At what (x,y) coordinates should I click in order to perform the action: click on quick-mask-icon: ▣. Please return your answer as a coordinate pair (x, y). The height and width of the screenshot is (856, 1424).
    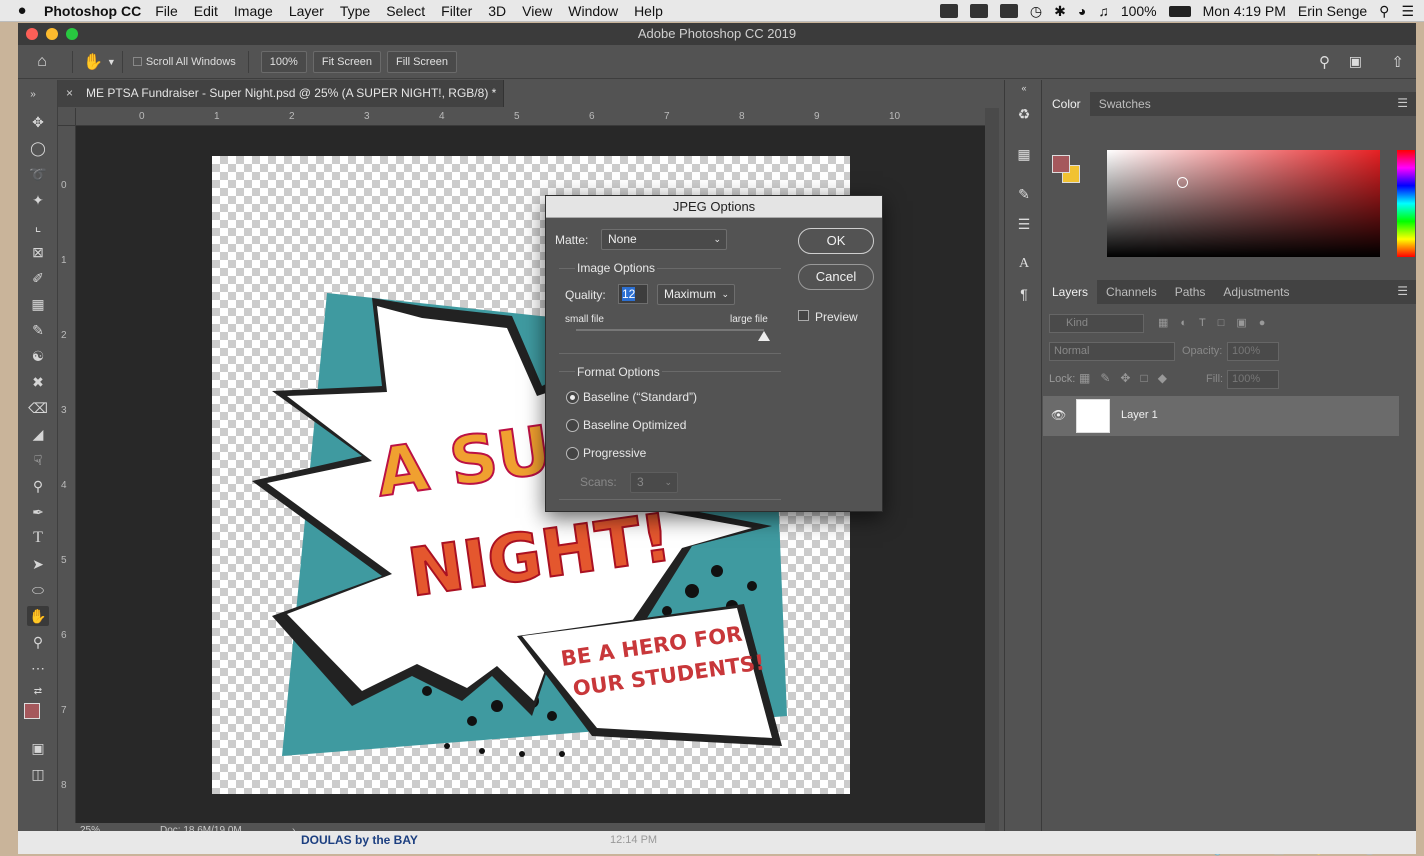
    Looking at the image, I should click on (38, 748).